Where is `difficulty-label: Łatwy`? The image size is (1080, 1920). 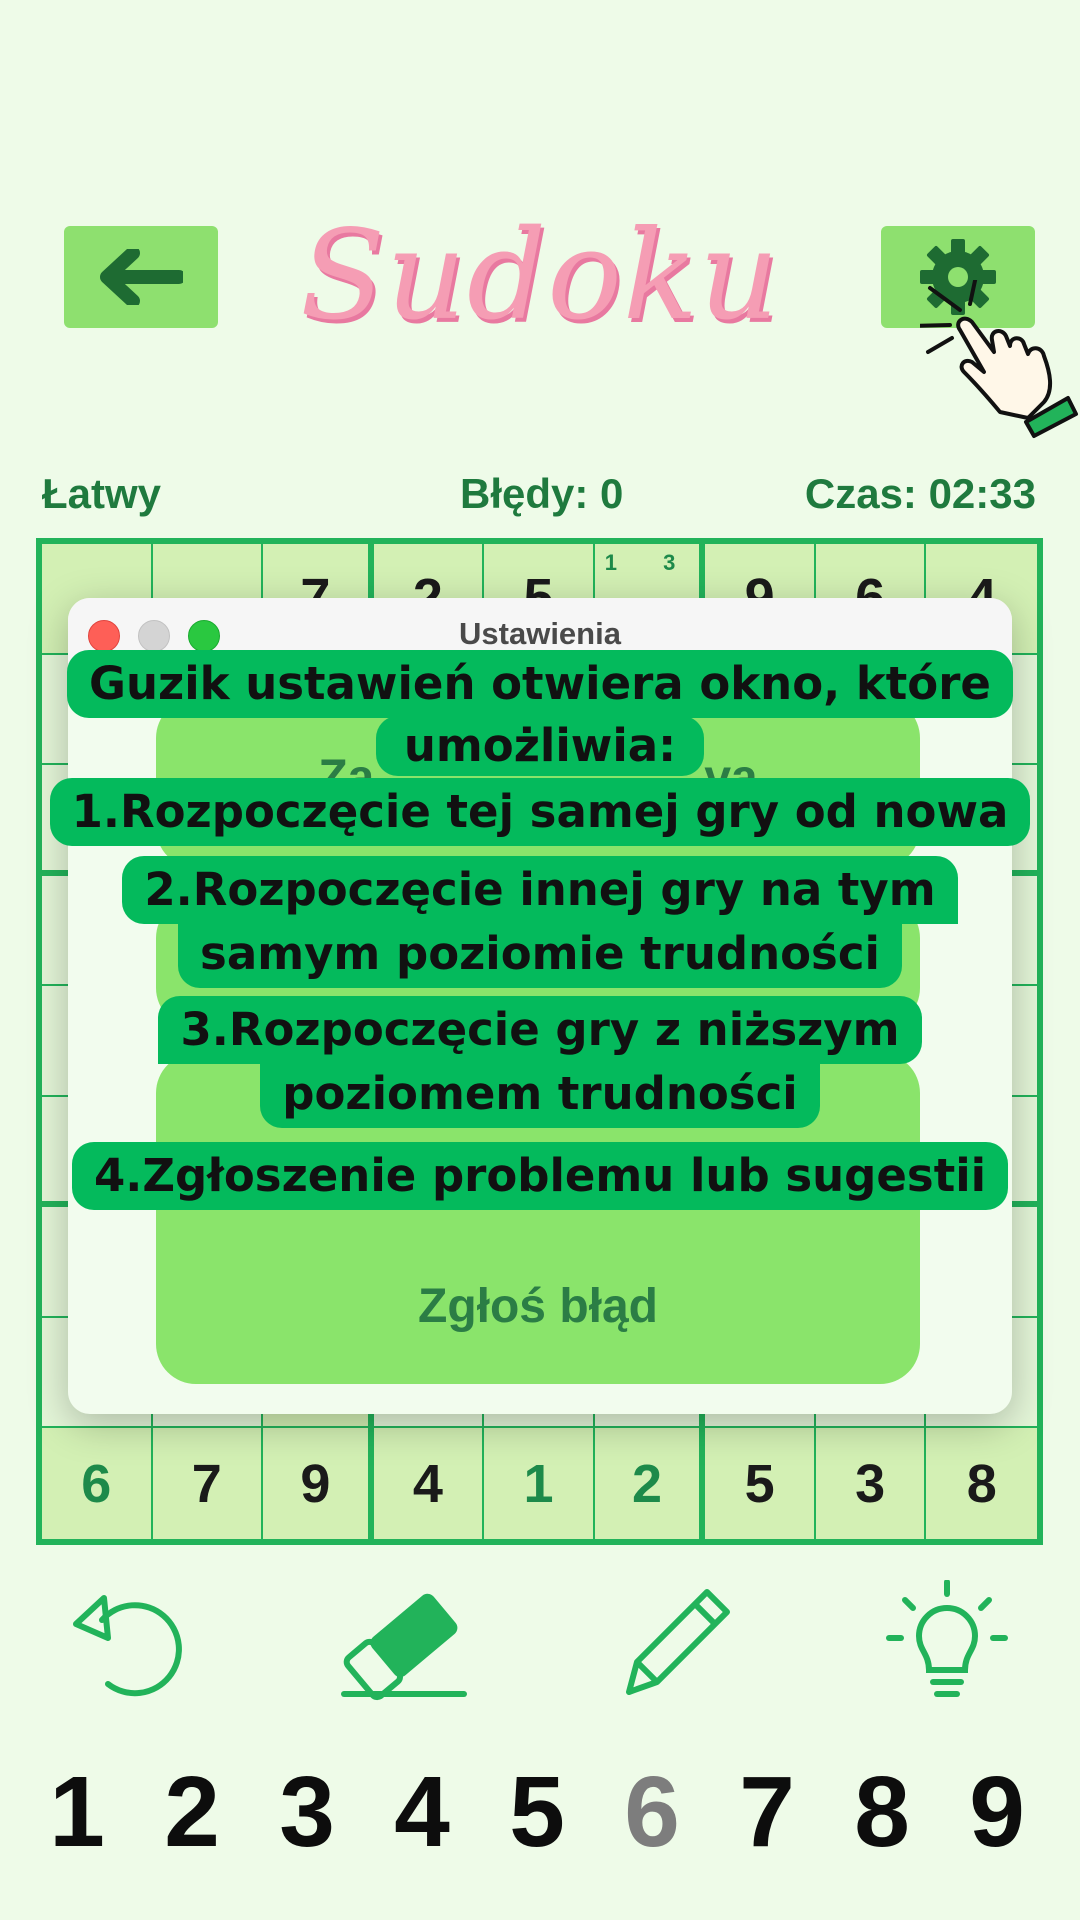 difficulty-label: Łatwy is located at coordinates (102, 493).